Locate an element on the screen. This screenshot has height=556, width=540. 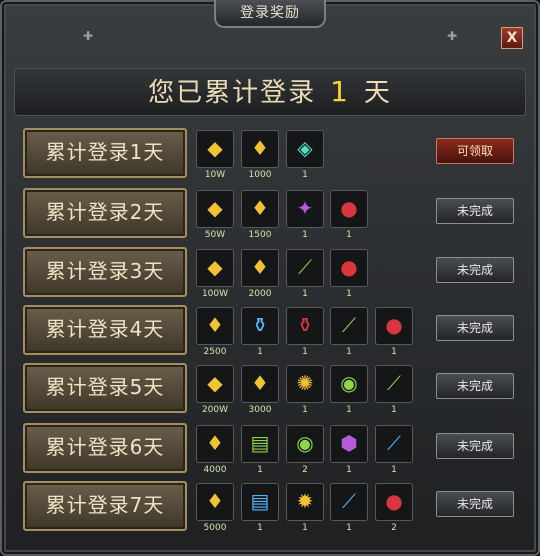
green-scroll-icon: ▤ is located at coordinates (260, 444).